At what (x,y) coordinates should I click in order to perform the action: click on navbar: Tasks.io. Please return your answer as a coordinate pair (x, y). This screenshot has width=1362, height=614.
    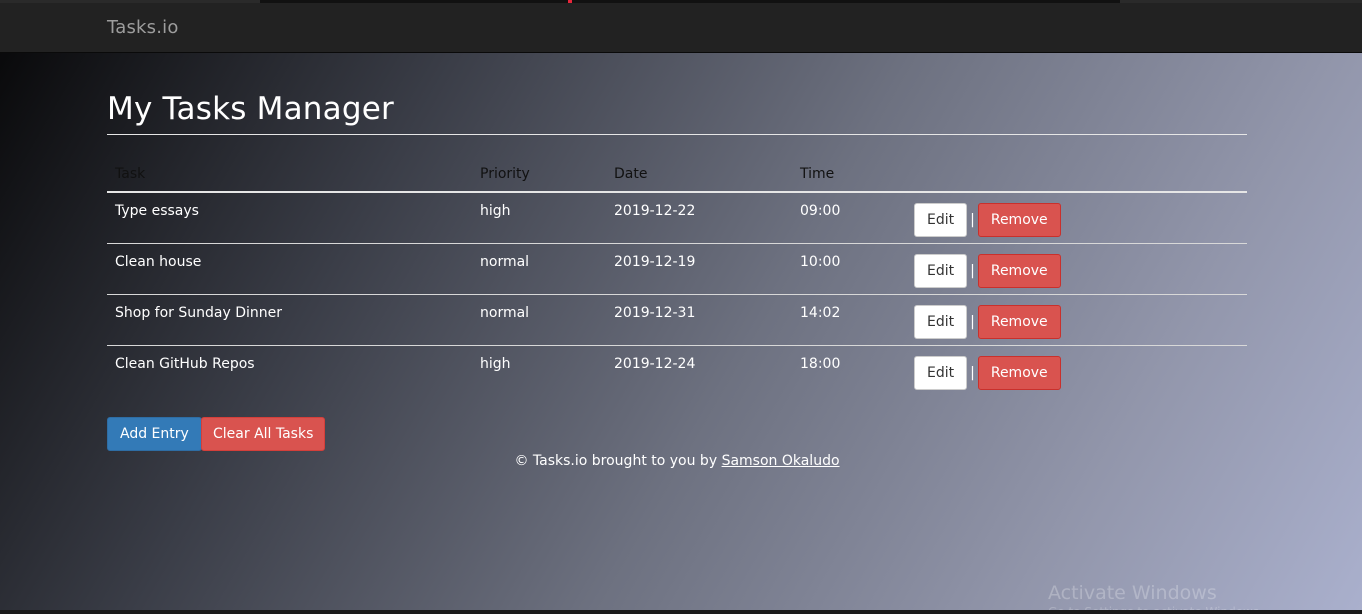
    Looking at the image, I should click on (681, 26).